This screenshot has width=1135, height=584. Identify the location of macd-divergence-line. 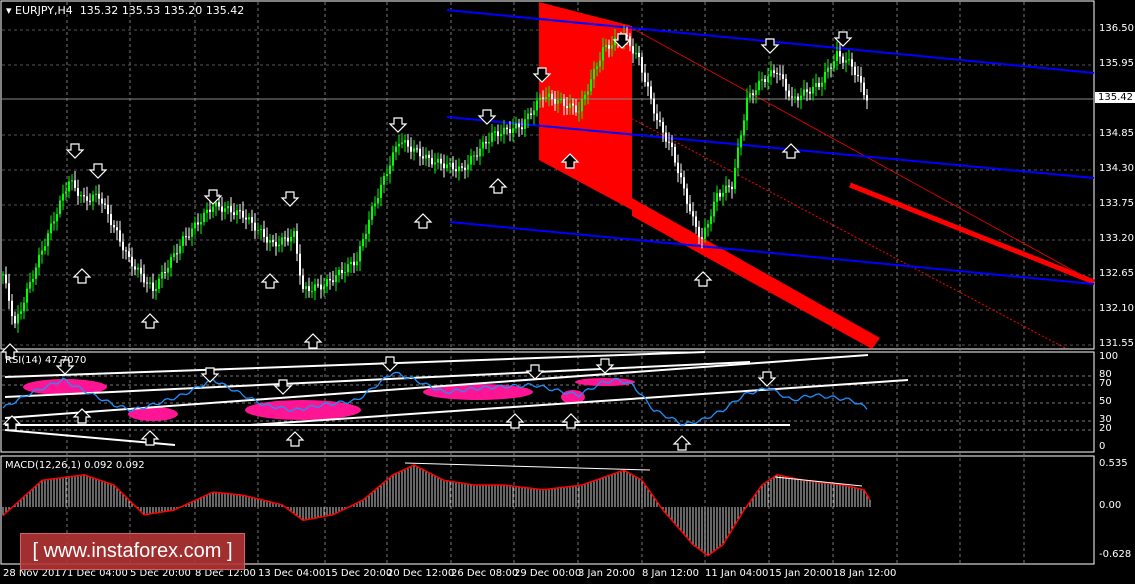
(818, 481).